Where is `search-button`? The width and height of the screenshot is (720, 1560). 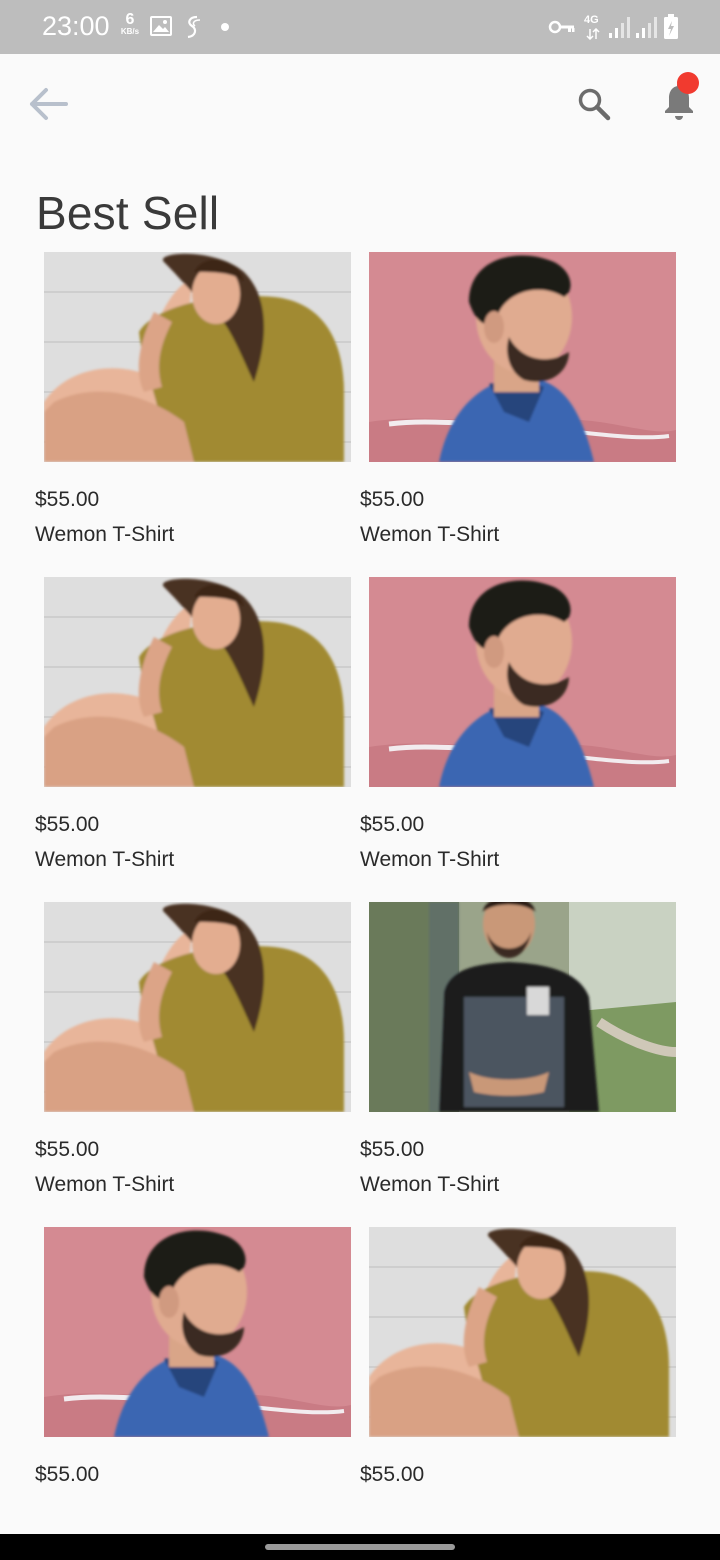 search-button is located at coordinates (594, 104).